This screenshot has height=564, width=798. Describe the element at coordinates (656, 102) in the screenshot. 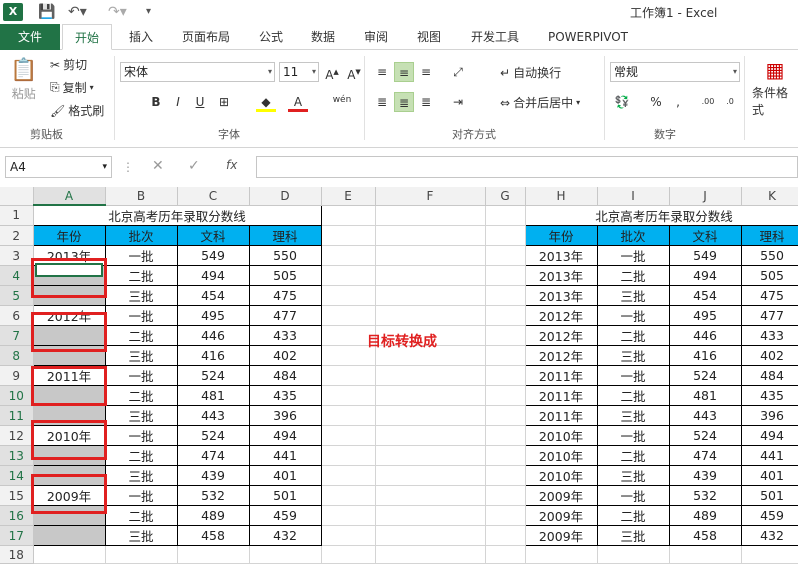

I see `percent-icon: %` at that location.